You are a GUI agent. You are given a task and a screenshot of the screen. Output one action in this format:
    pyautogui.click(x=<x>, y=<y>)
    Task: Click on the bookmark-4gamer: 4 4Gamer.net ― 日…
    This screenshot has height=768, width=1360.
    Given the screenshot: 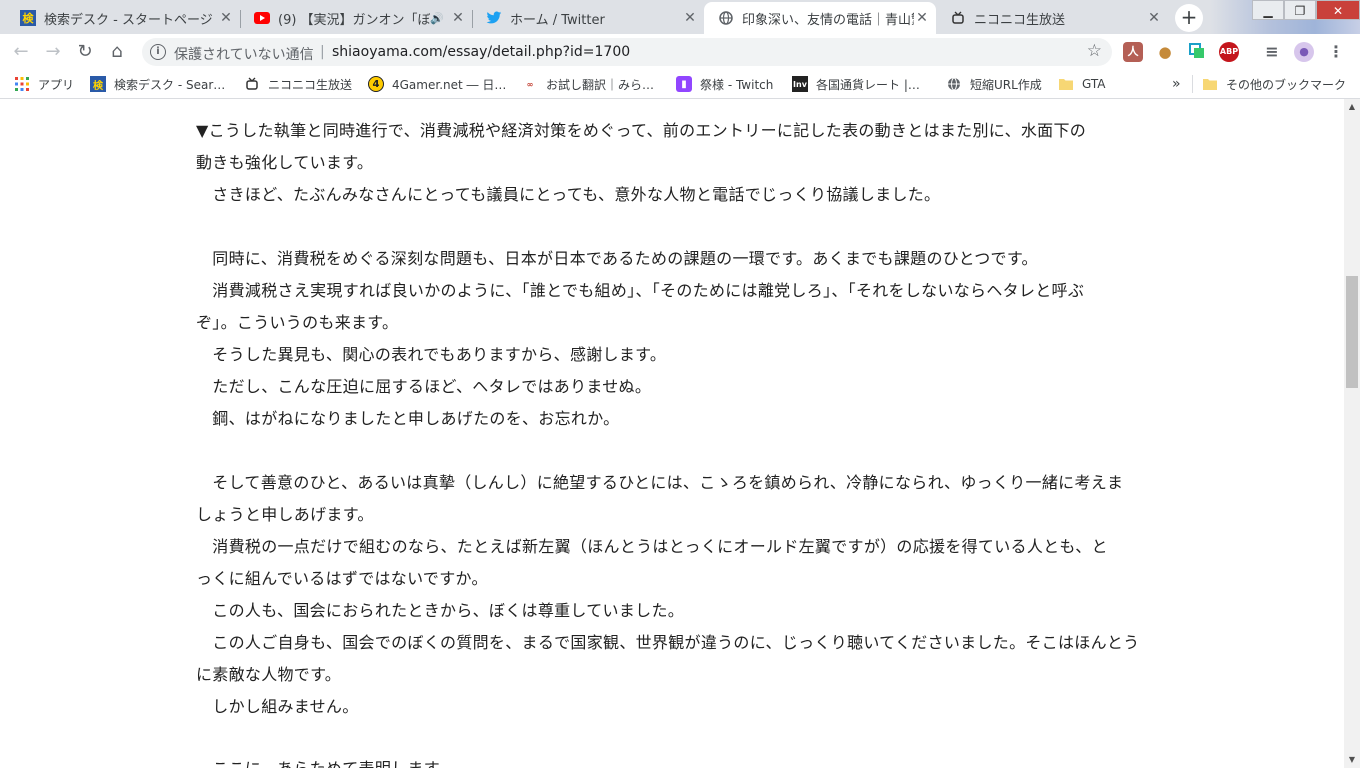 What is the action you would take?
    pyautogui.click(x=437, y=84)
    